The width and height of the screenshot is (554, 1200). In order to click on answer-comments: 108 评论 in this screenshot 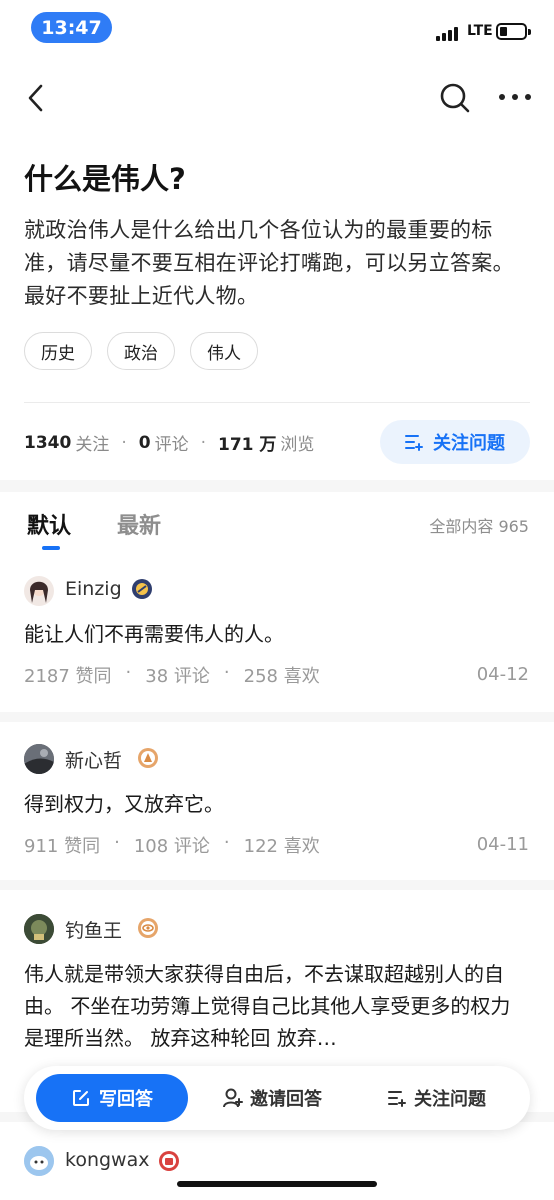, I will do `click(171, 846)`.